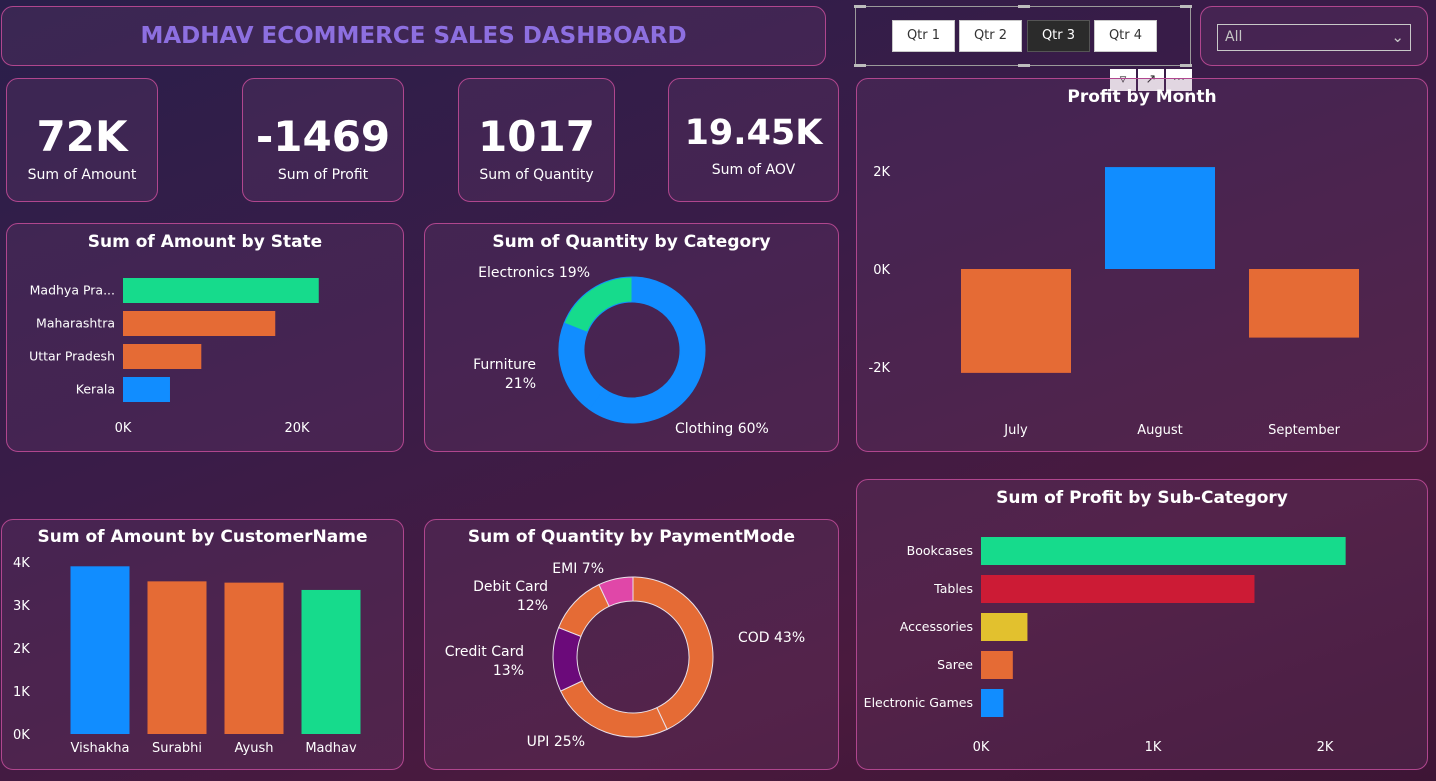 This screenshot has width=1436, height=781. I want to click on amount-by-customer-chart: 4K 3K 2K 1K 0K Vishakha Surabhi Ayush Madhav, so click(187, 656).